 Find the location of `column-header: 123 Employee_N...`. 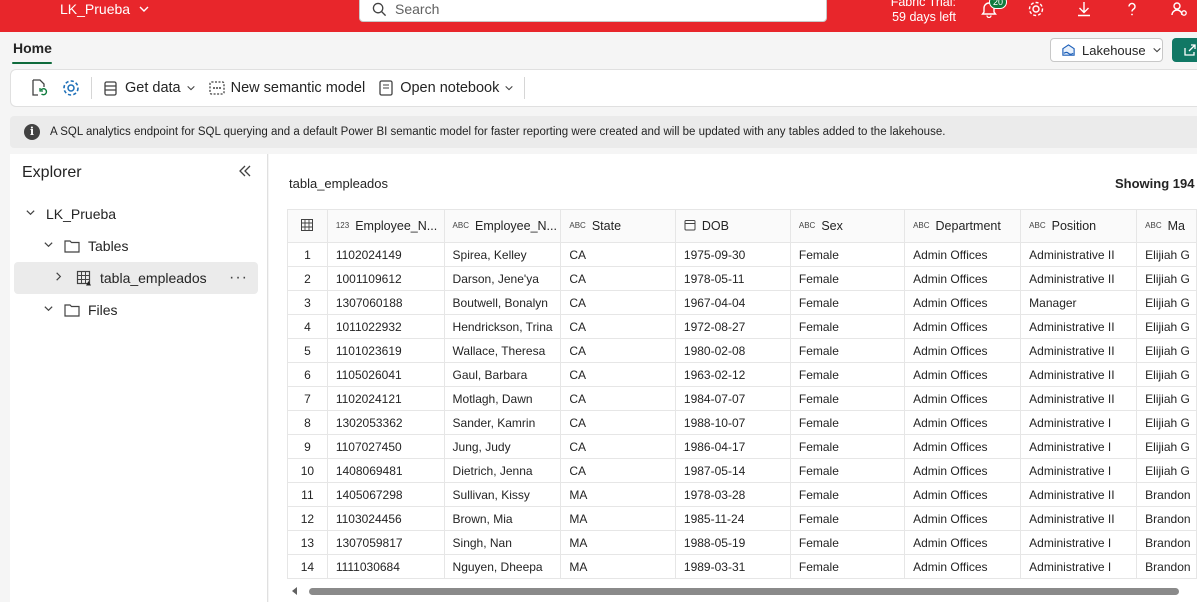

column-header: 123 Employee_N... is located at coordinates (385, 226).